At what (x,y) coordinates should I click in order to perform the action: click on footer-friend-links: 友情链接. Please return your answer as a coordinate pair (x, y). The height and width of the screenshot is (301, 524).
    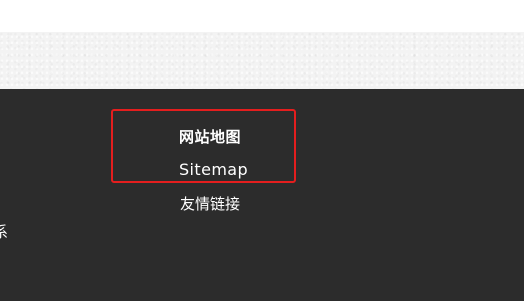
    Looking at the image, I should click on (210, 203).